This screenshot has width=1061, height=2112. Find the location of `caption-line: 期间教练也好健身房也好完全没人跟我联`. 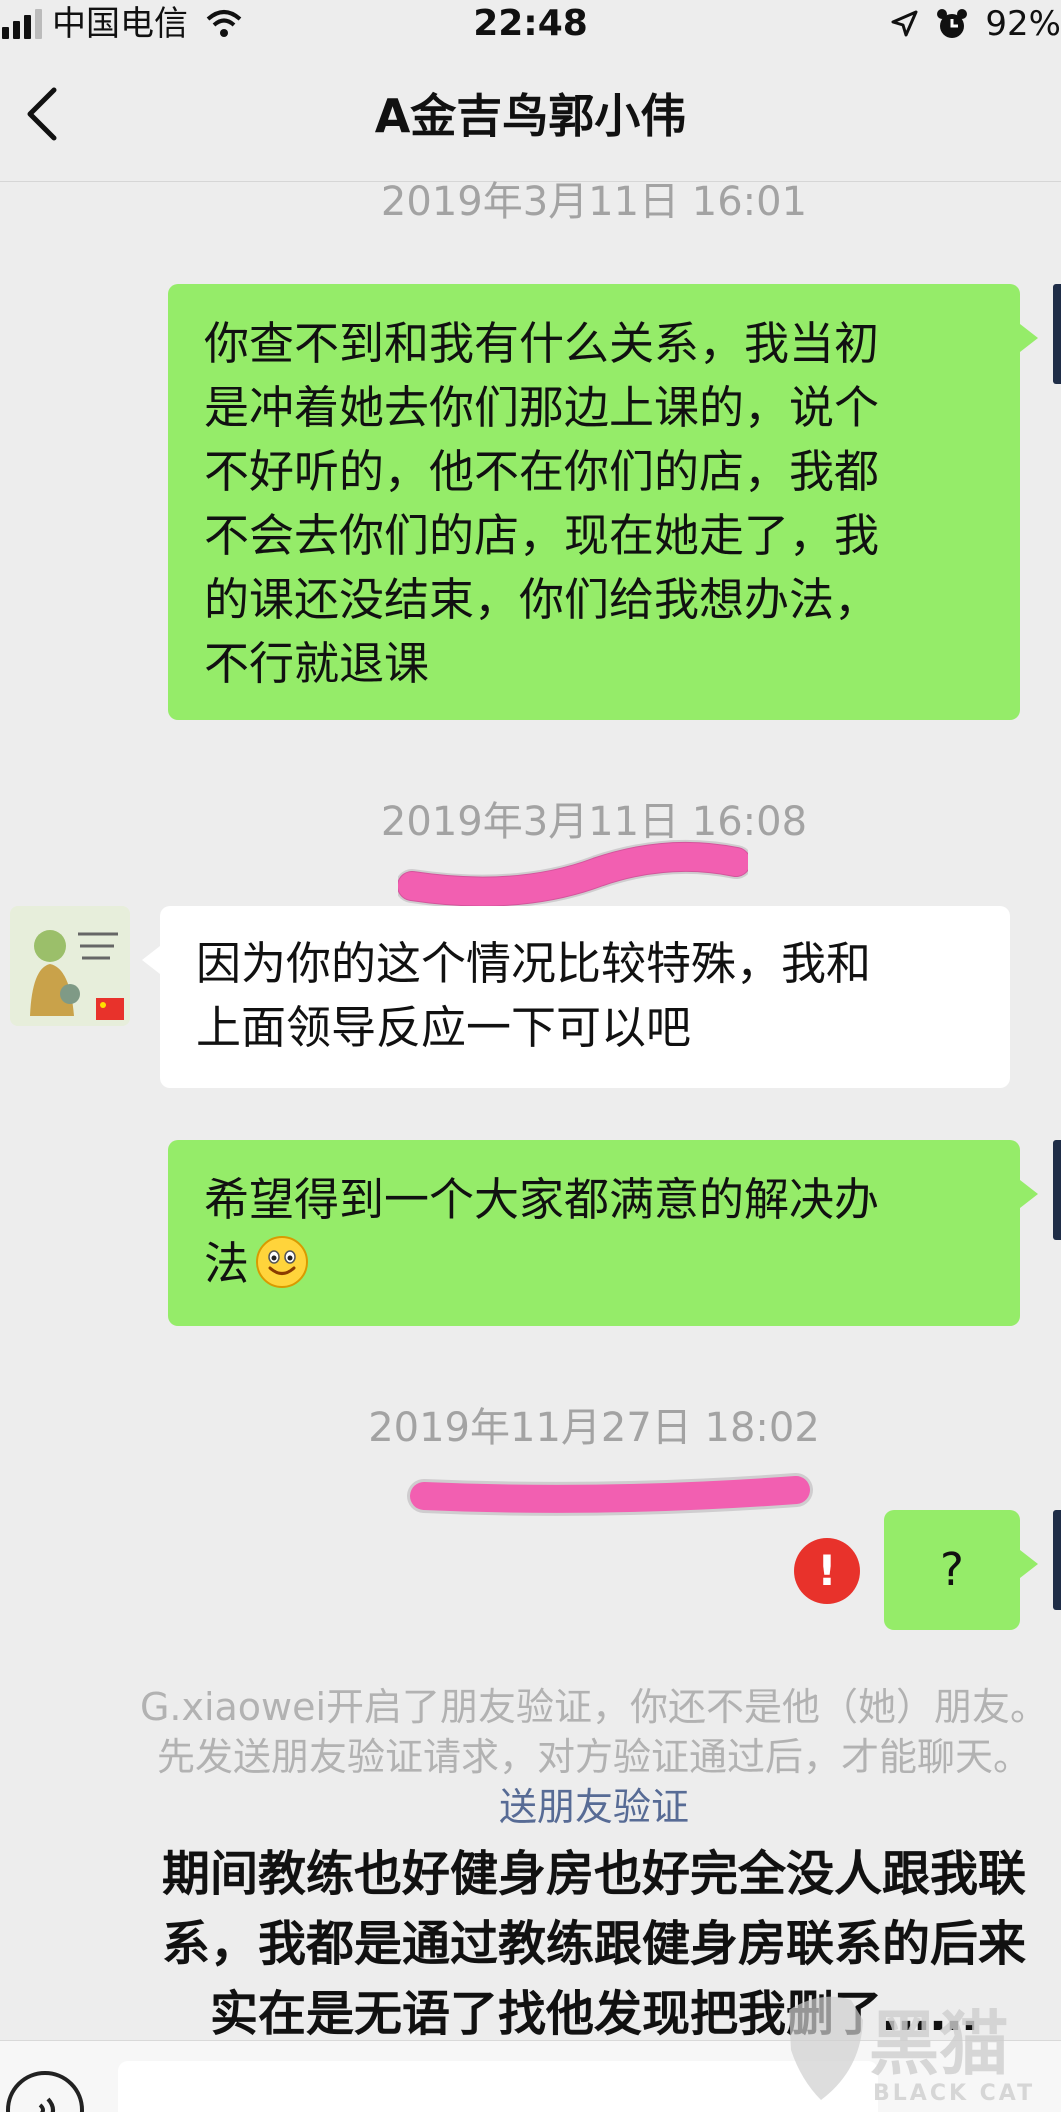

caption-line: 期间教练也好健身房也好完全没人跟我联 is located at coordinates (593, 1874).